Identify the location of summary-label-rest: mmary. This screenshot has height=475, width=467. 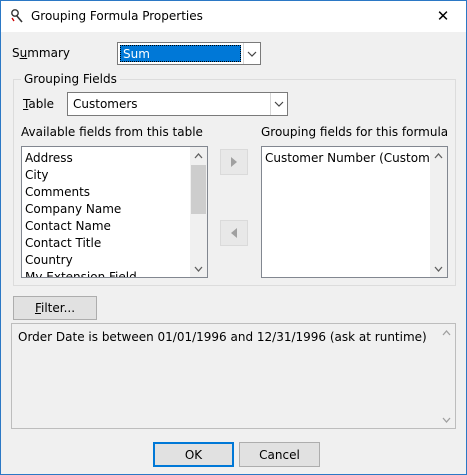
(49, 53).